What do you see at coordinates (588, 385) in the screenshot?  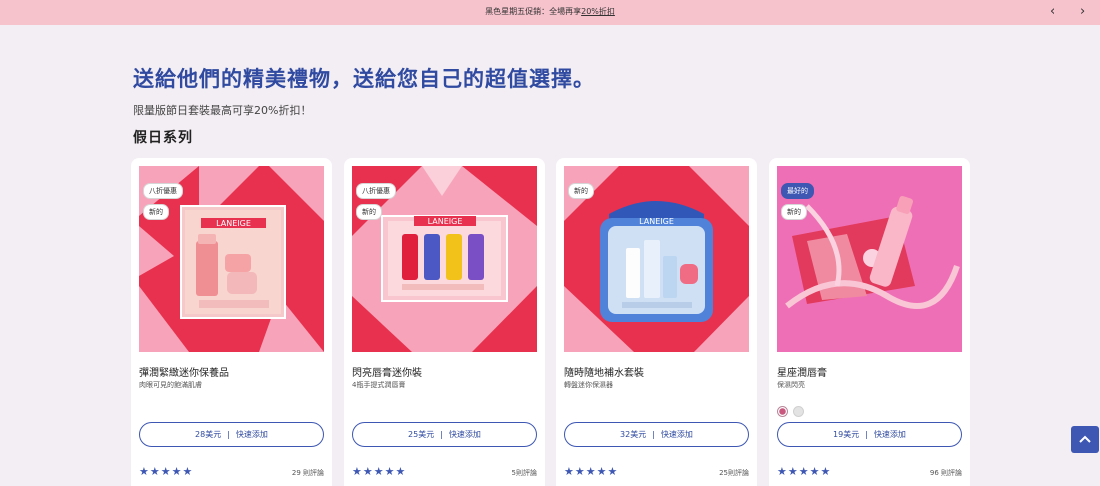 I see `product-description: 轉盤迷你保濕器` at bounding box center [588, 385].